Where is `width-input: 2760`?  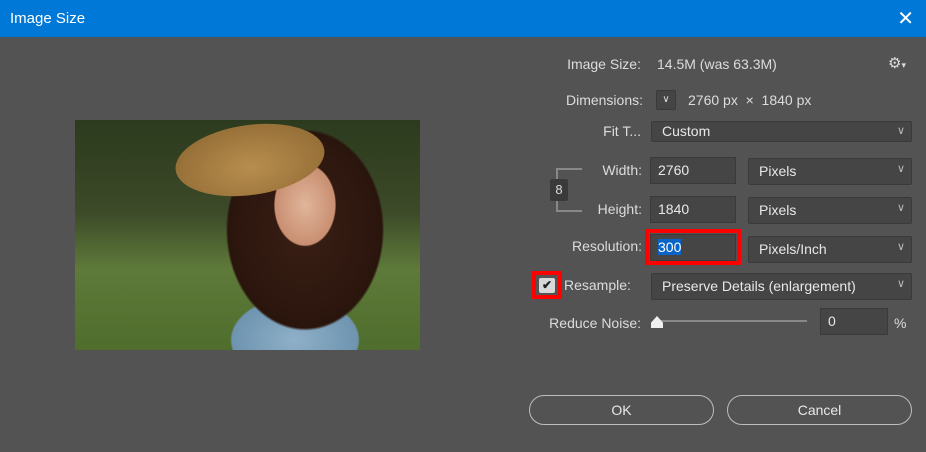 width-input: 2760 is located at coordinates (693, 170).